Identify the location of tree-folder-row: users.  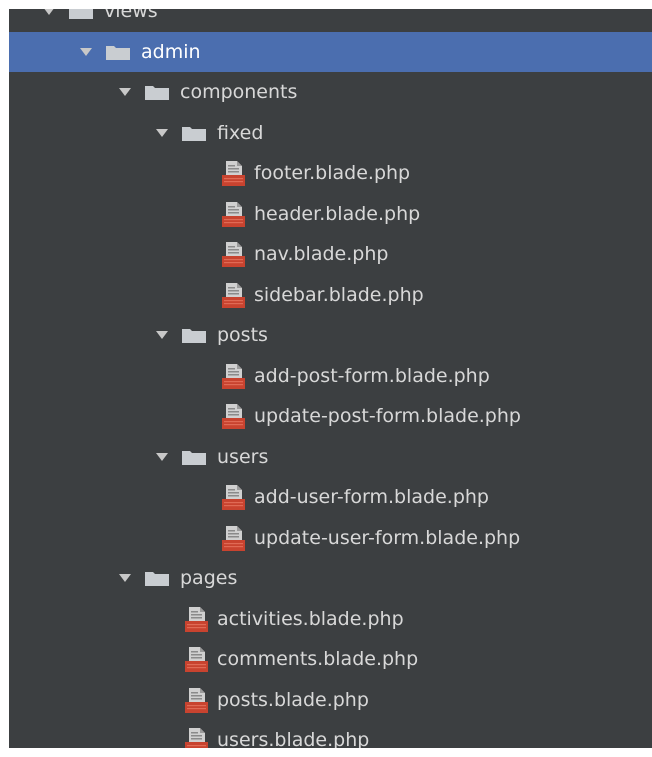
(330, 457).